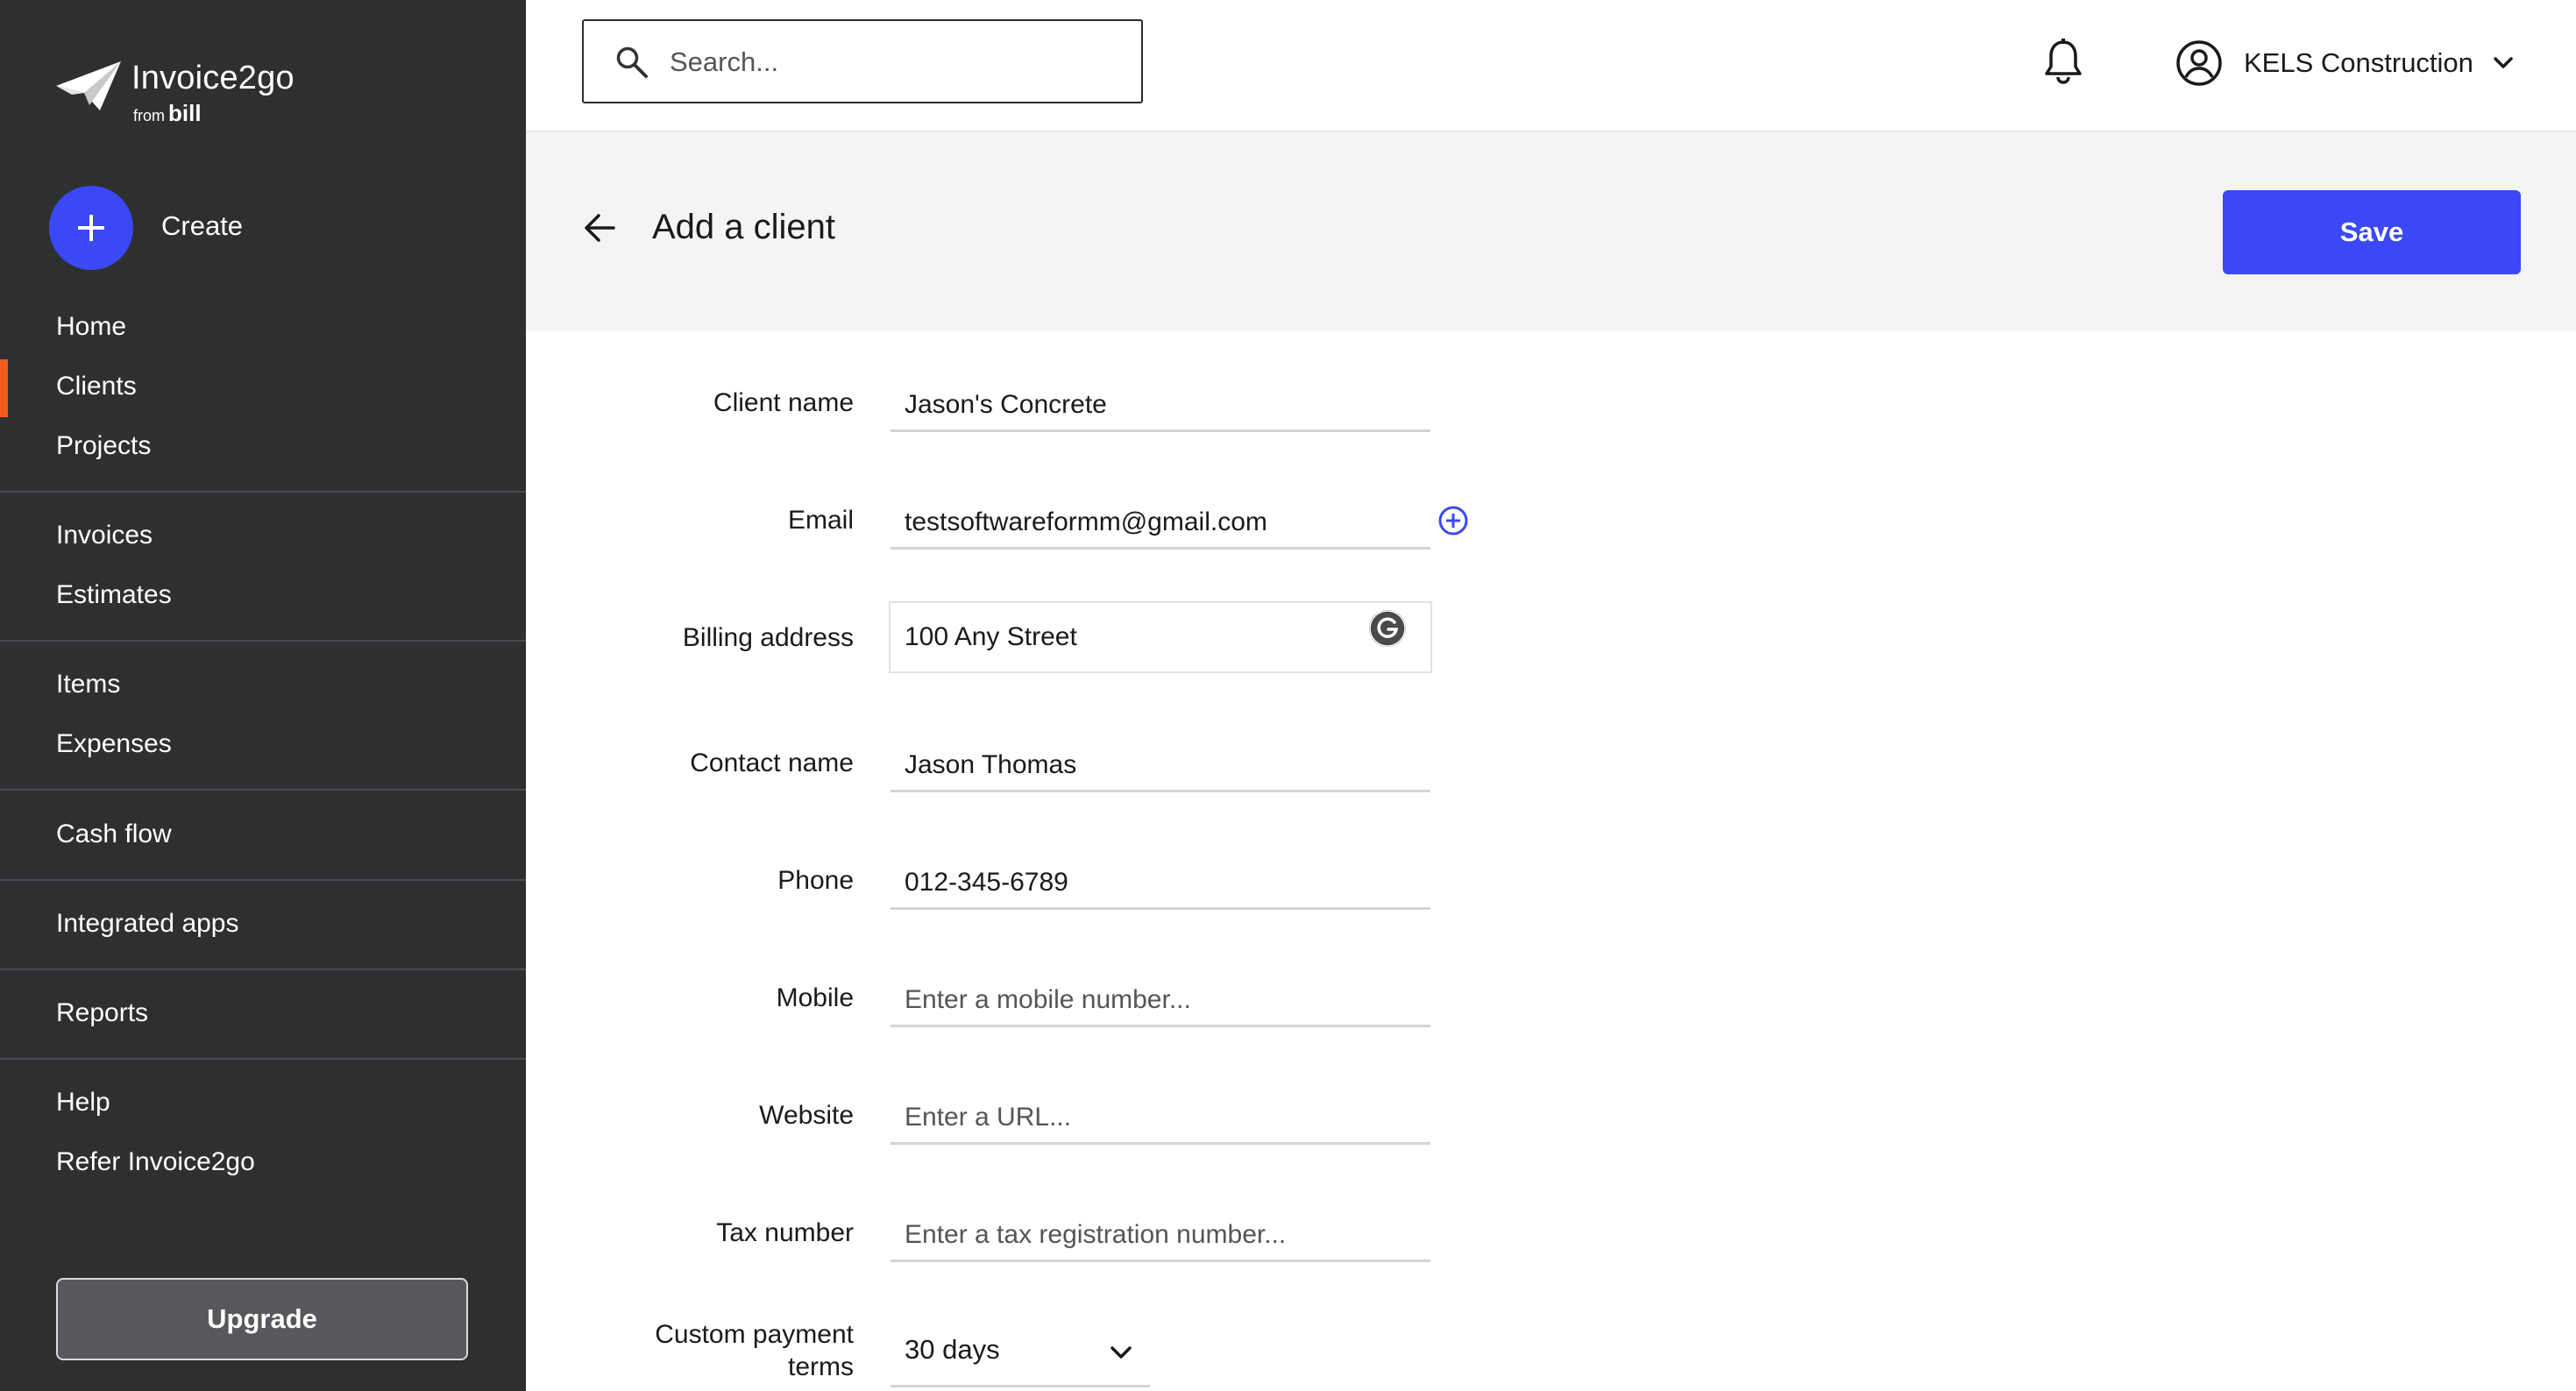 This screenshot has height=1391, width=2576. What do you see at coordinates (202, 226) in the screenshot?
I see `create-label: Create` at bounding box center [202, 226].